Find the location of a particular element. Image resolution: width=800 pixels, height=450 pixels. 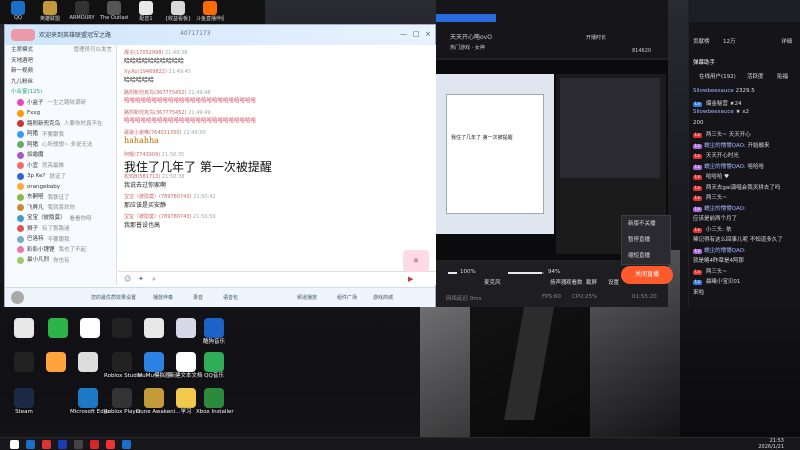

member-row: orangebaby is located at coordinates (60, 187).